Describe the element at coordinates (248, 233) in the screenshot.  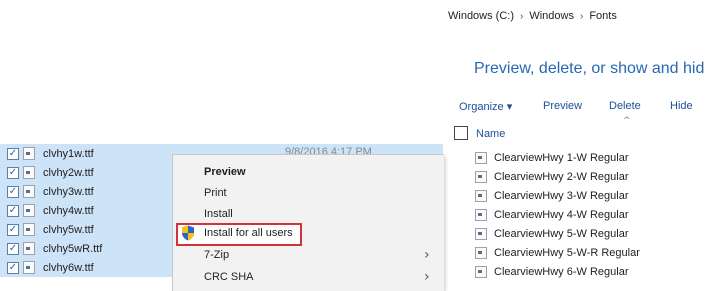
I see `menu-item-label: Install for all users` at that location.